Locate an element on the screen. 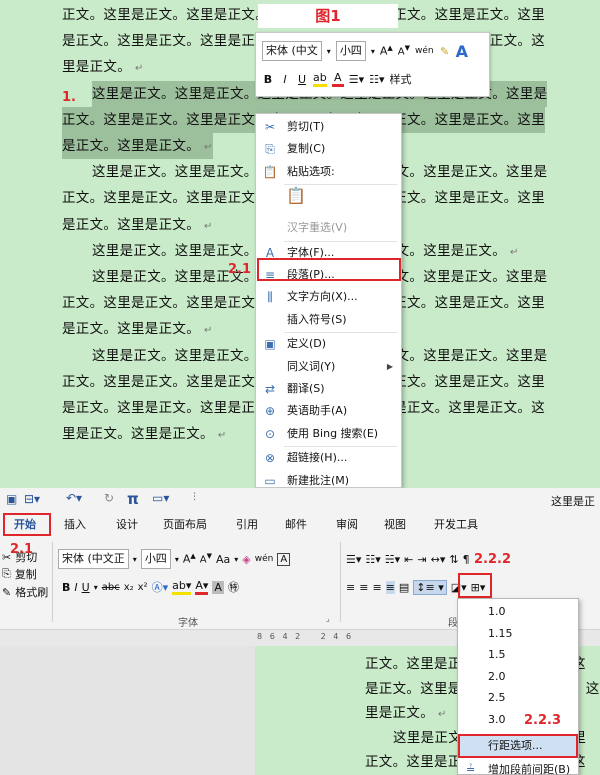 The image size is (600, 775). context-menu-item: ⊕ 英语助手(A) is located at coordinates (328, 411).